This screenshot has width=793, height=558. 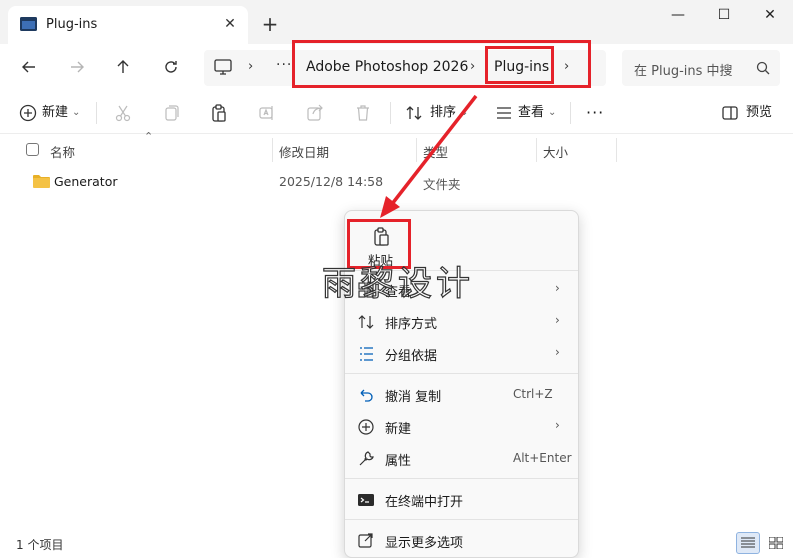 What do you see at coordinates (396, 22) in the screenshot?
I see `title-bar: Plug-ins ✕ + — ☐ ✕` at bounding box center [396, 22].